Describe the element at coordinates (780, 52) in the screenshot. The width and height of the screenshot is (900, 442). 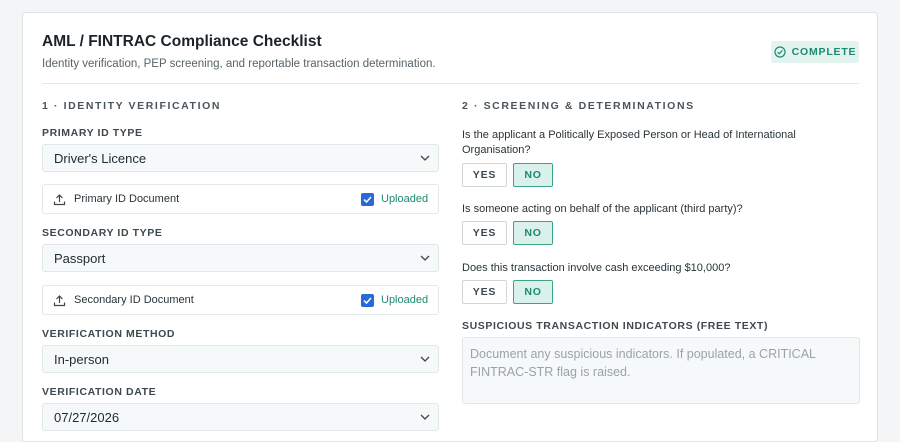
I see `check-circle-icon` at that location.